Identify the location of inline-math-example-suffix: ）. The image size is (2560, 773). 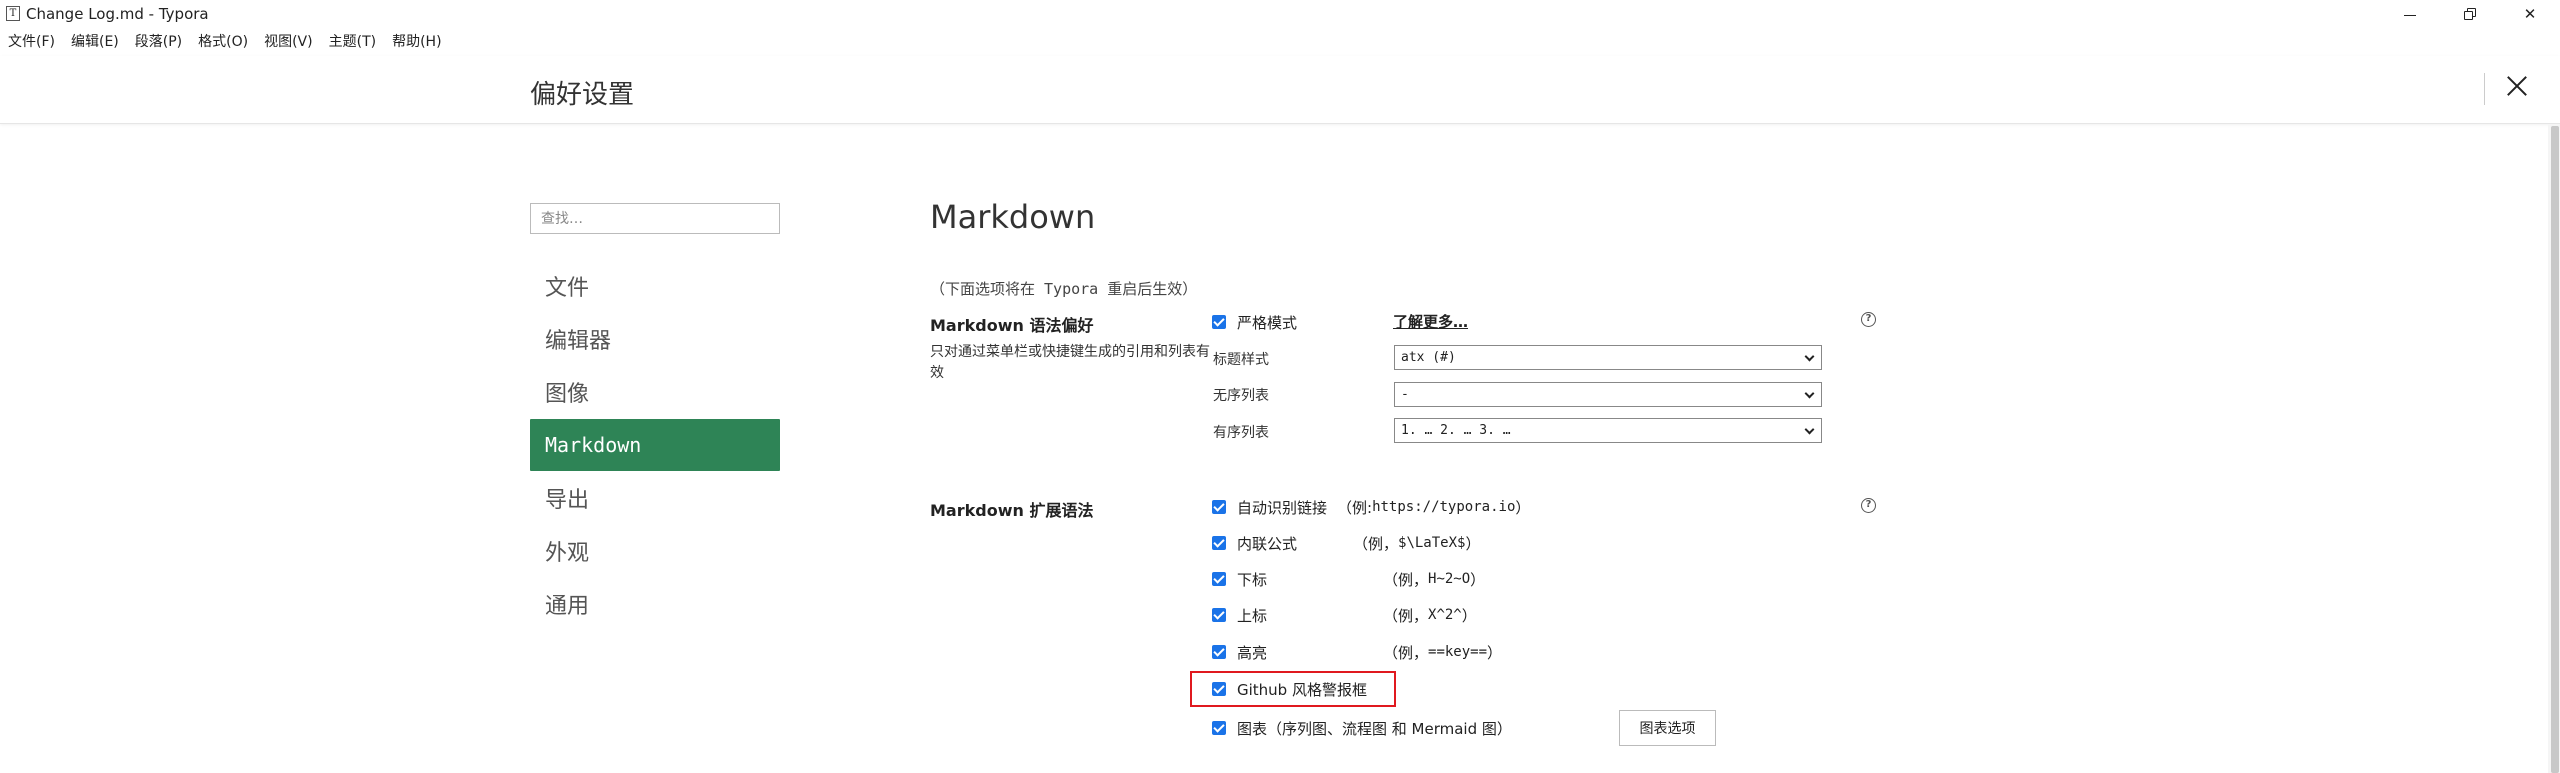
(1473, 543).